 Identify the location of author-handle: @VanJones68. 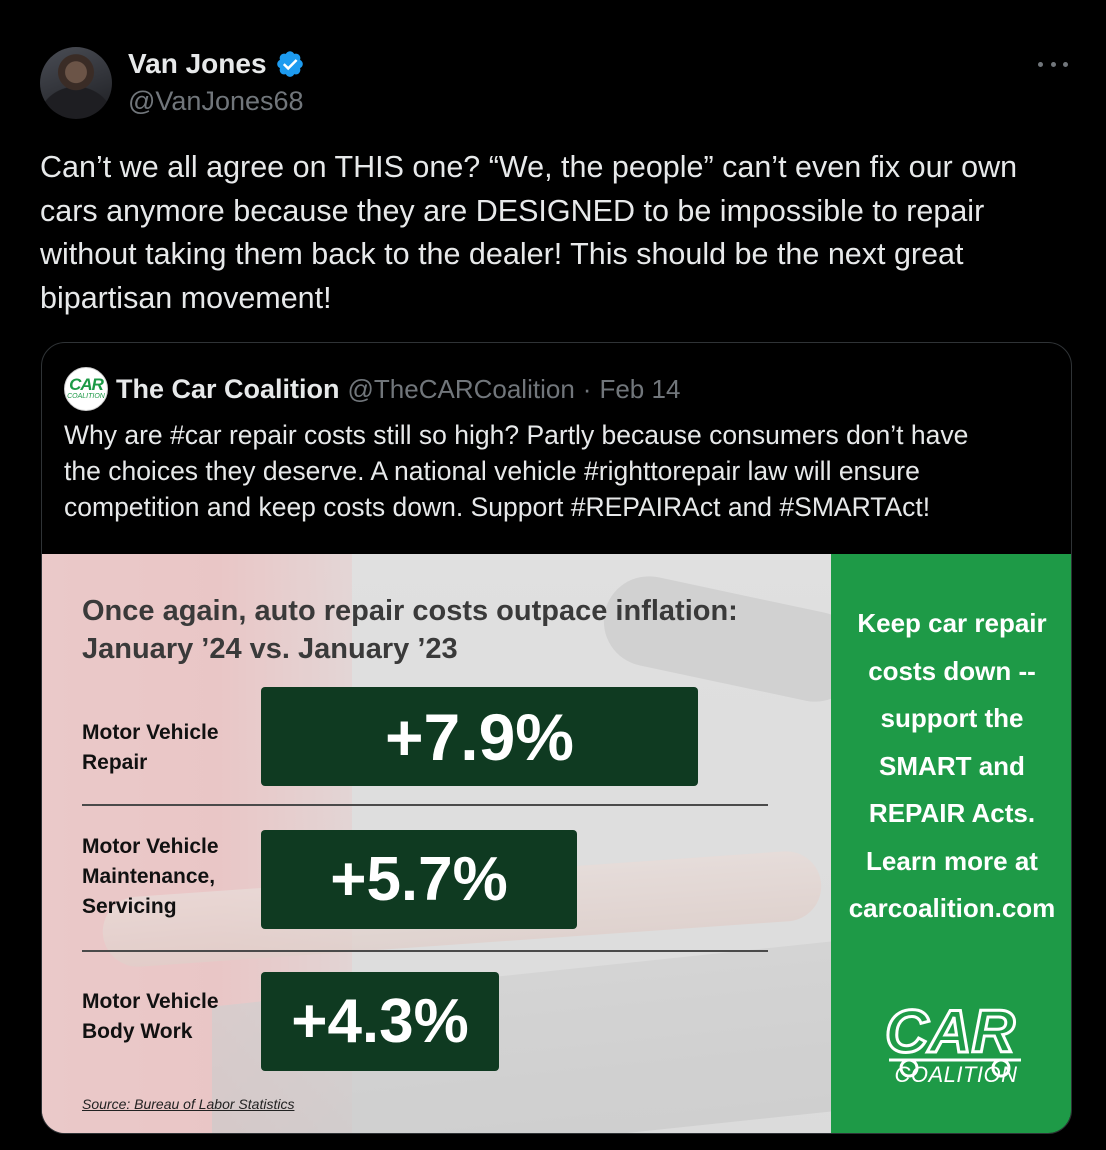
(216, 101).